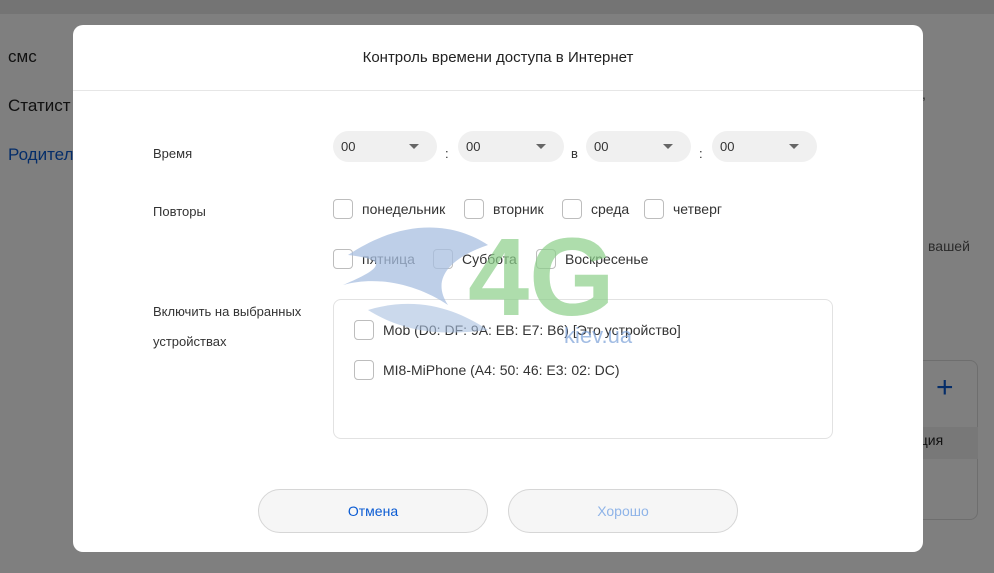  I want to click on day-tuesday-checkbox: вторник, so click(504, 209).